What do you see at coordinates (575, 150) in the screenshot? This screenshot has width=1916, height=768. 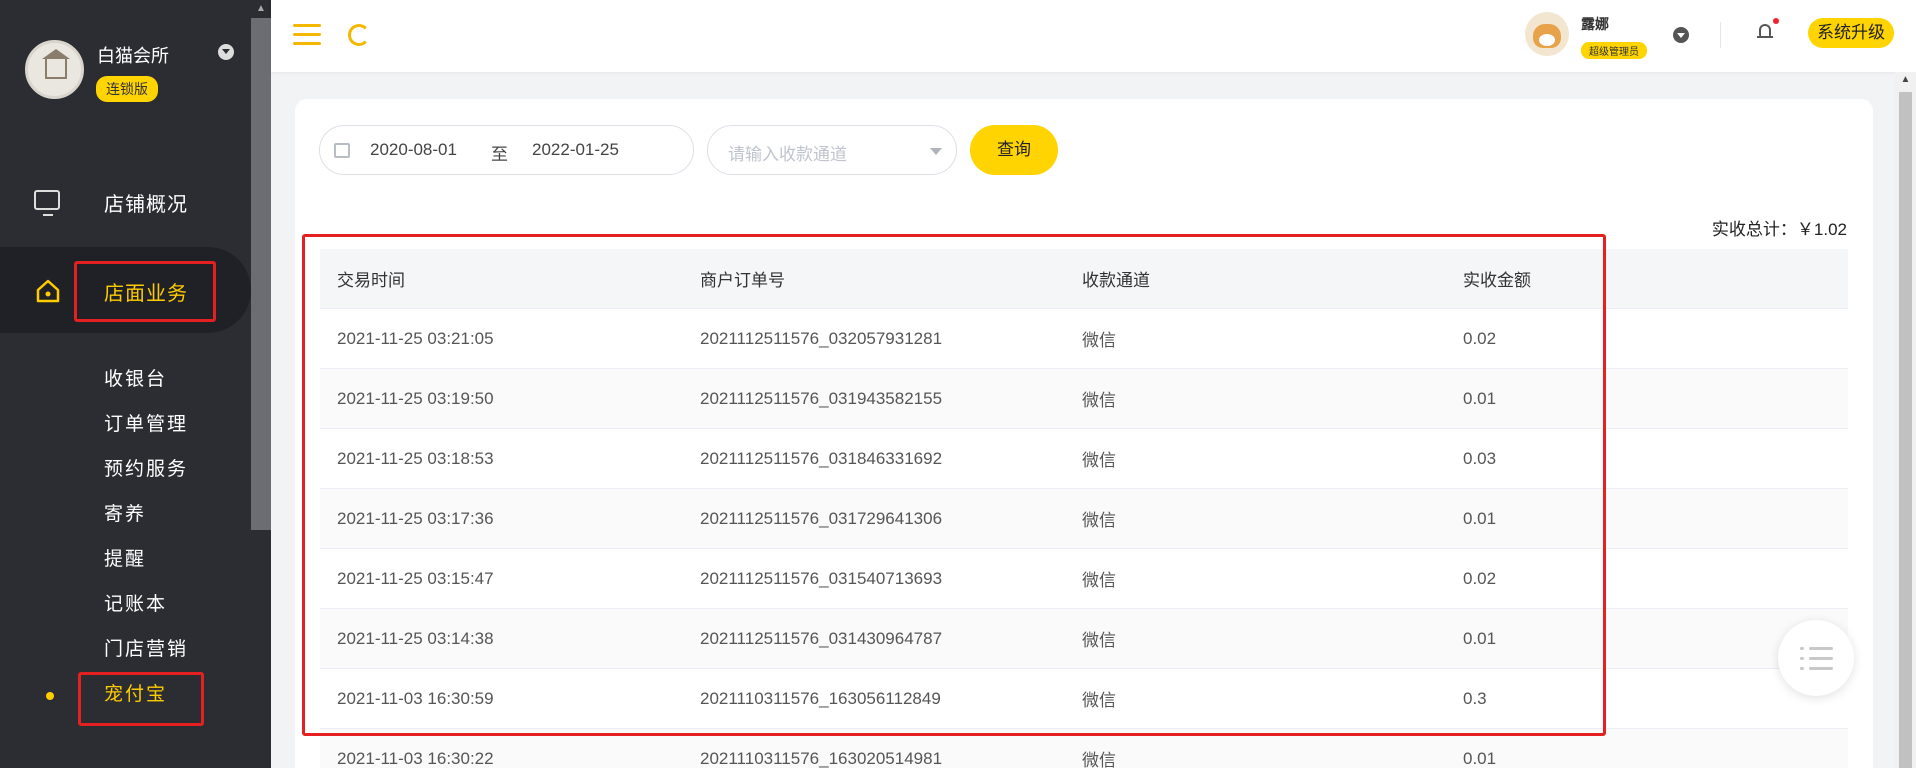 I see `date-end: 2022-01-25` at bounding box center [575, 150].